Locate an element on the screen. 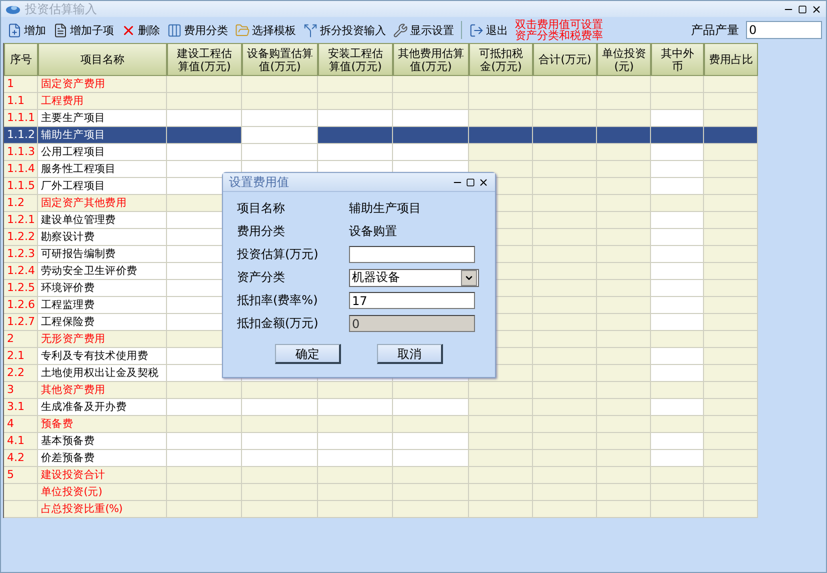  item-name: 建设投资合计 is located at coordinates (102, 475).